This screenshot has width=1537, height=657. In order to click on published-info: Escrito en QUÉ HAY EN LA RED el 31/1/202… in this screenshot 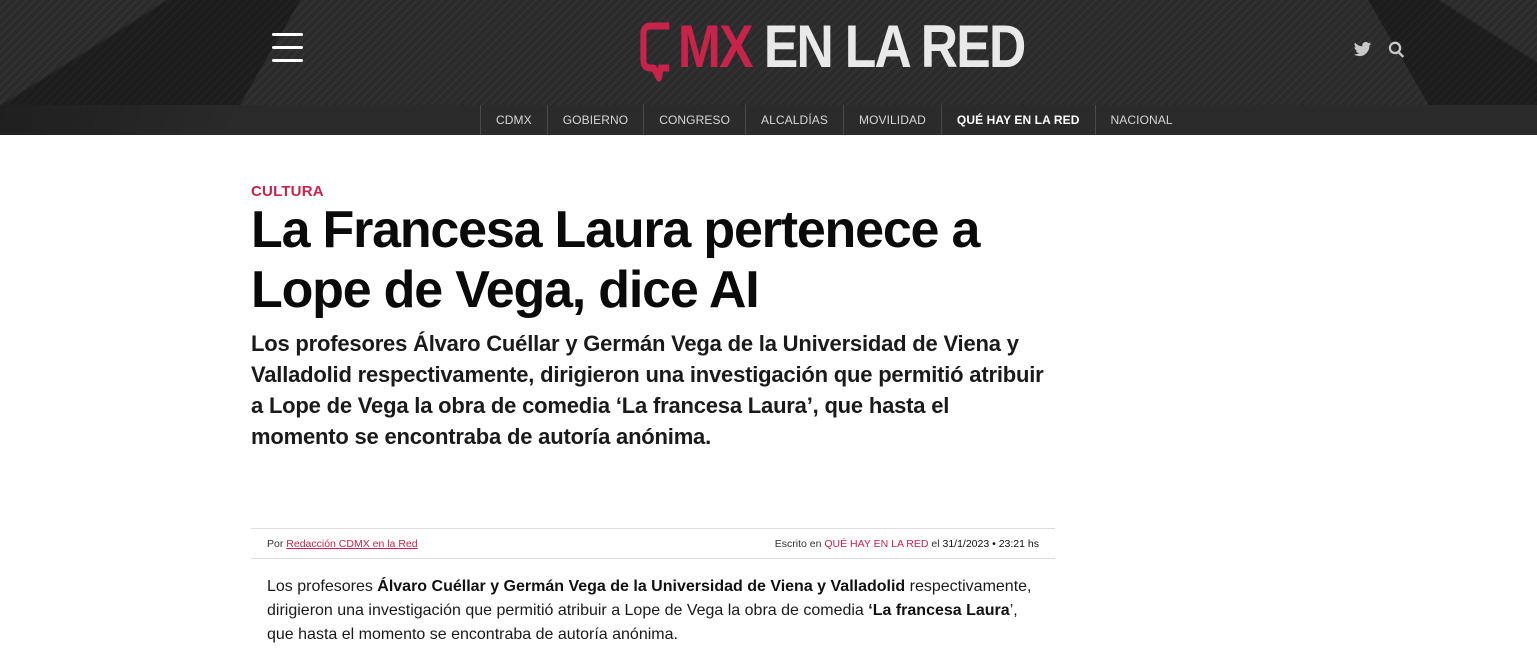, I will do `click(907, 544)`.